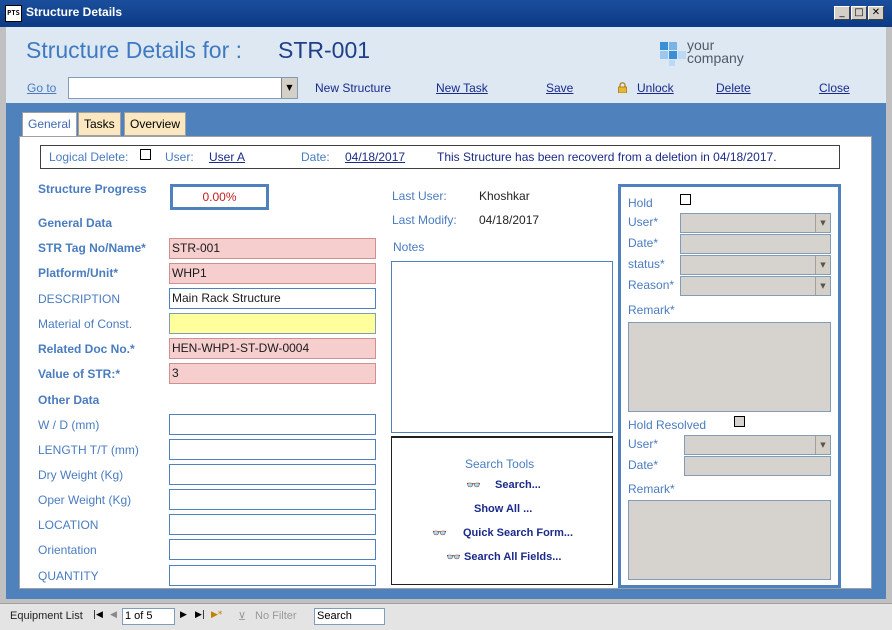 The width and height of the screenshot is (892, 630). Describe the element at coordinates (272, 348) in the screenshot. I see `related-doc-field: HEN-WHP1-ST-DW-0004` at that location.